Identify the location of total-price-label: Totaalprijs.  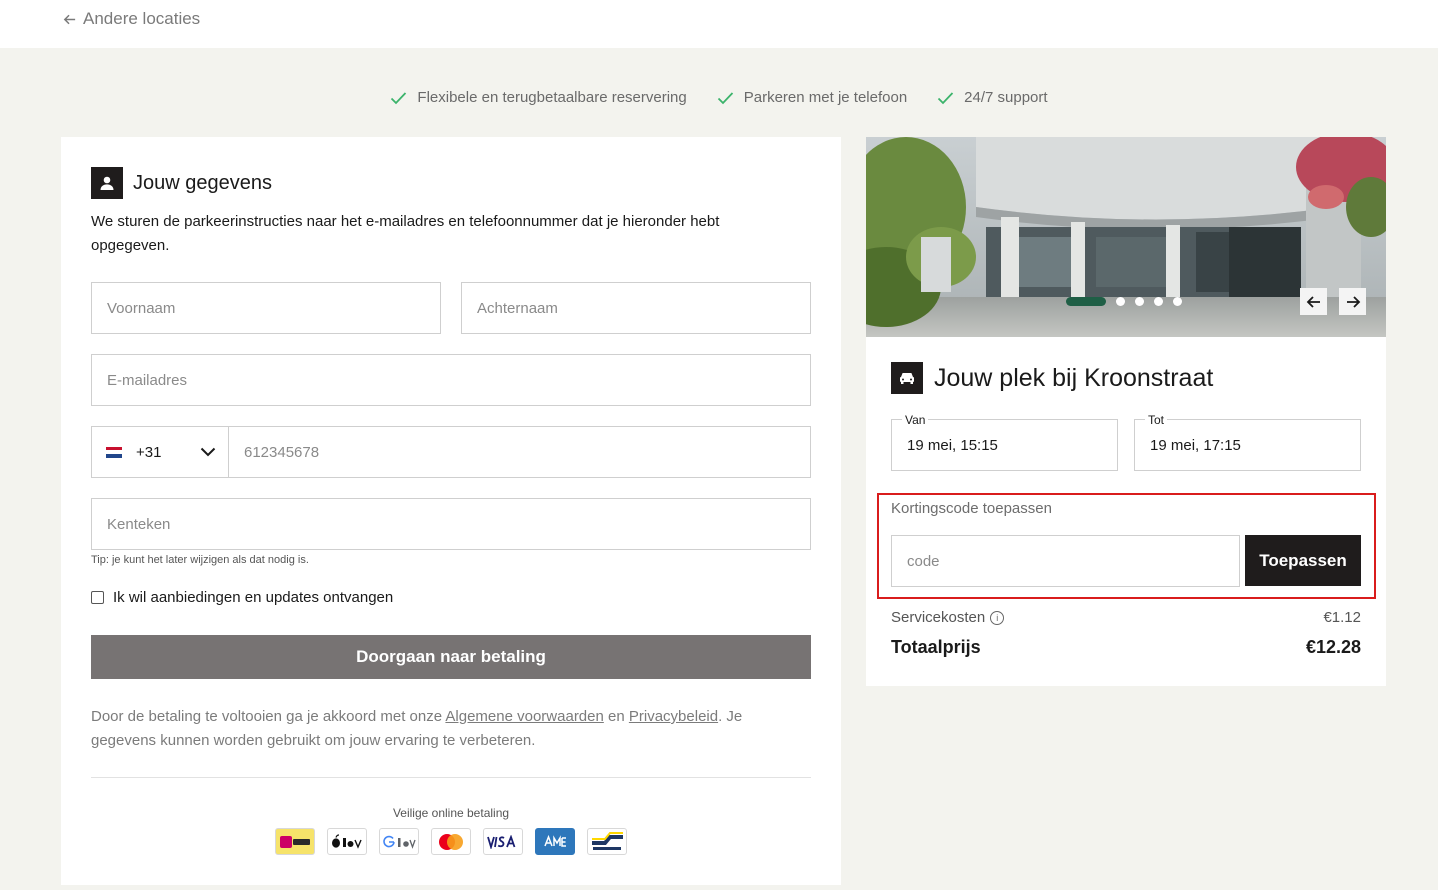
(936, 647).